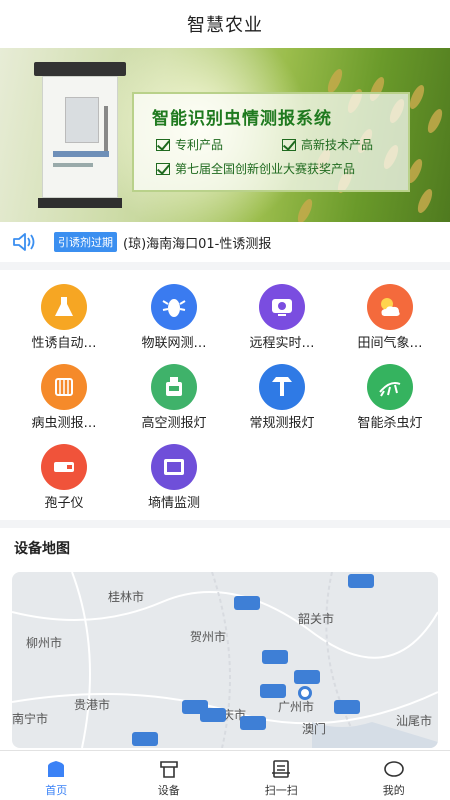 This screenshot has width=450, height=800. Describe the element at coordinates (314, 729) in the screenshot. I see `map-city-label: 澳门` at that location.